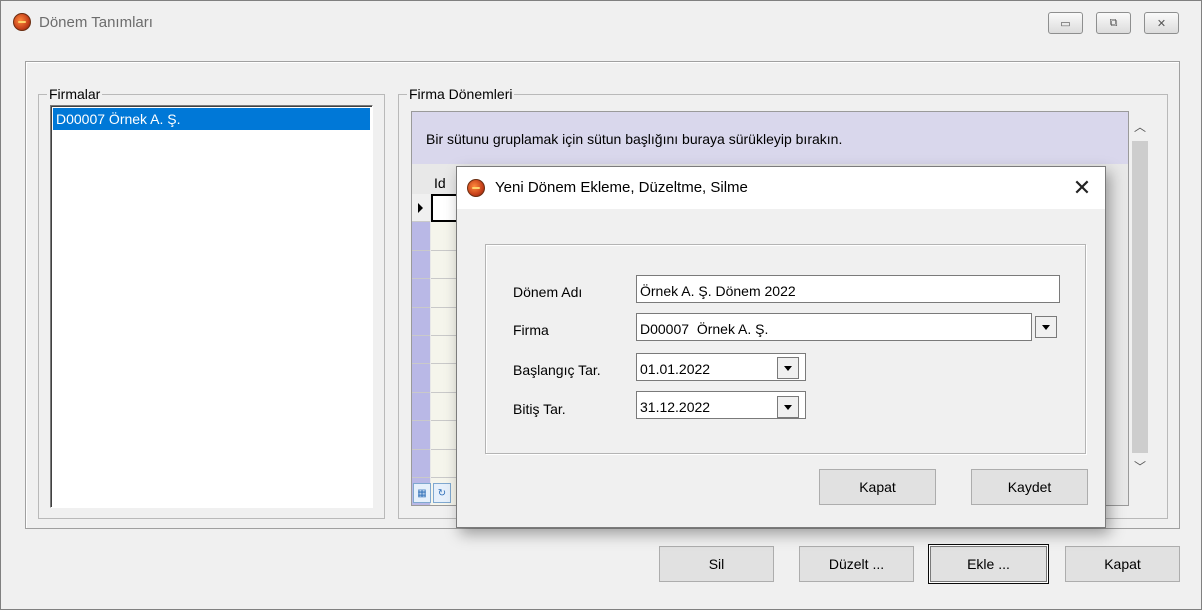 Image resolution: width=1202 pixels, height=610 pixels. I want to click on dialog-app-icon, so click(476, 188).